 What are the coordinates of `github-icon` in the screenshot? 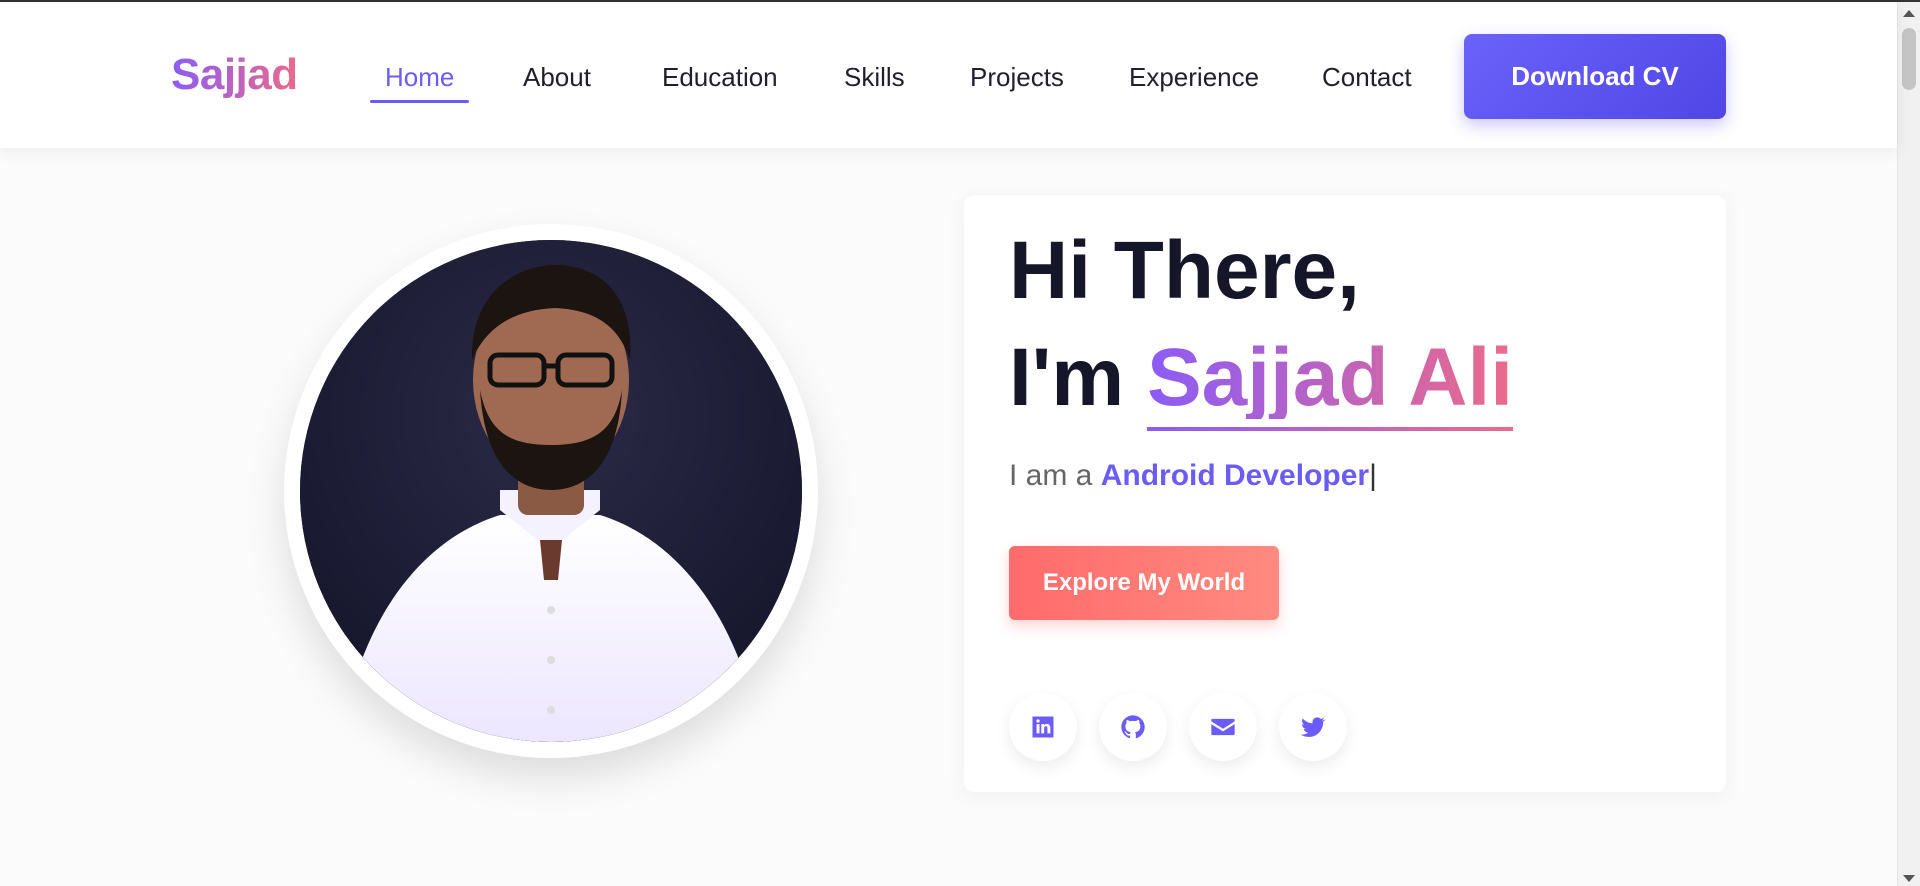 It's located at (1133, 727).